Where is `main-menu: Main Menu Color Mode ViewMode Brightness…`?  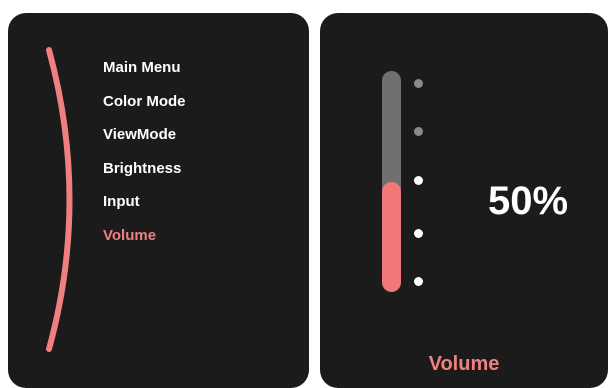 main-menu: Main Menu Color Mode ViewMode Brightness… is located at coordinates (144, 158).